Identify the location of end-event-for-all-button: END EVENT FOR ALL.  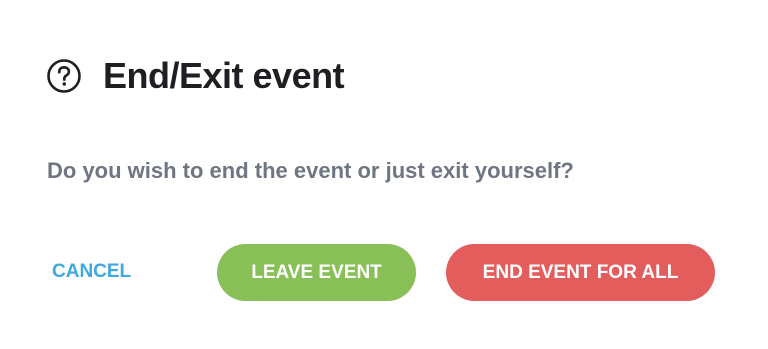
(580, 272).